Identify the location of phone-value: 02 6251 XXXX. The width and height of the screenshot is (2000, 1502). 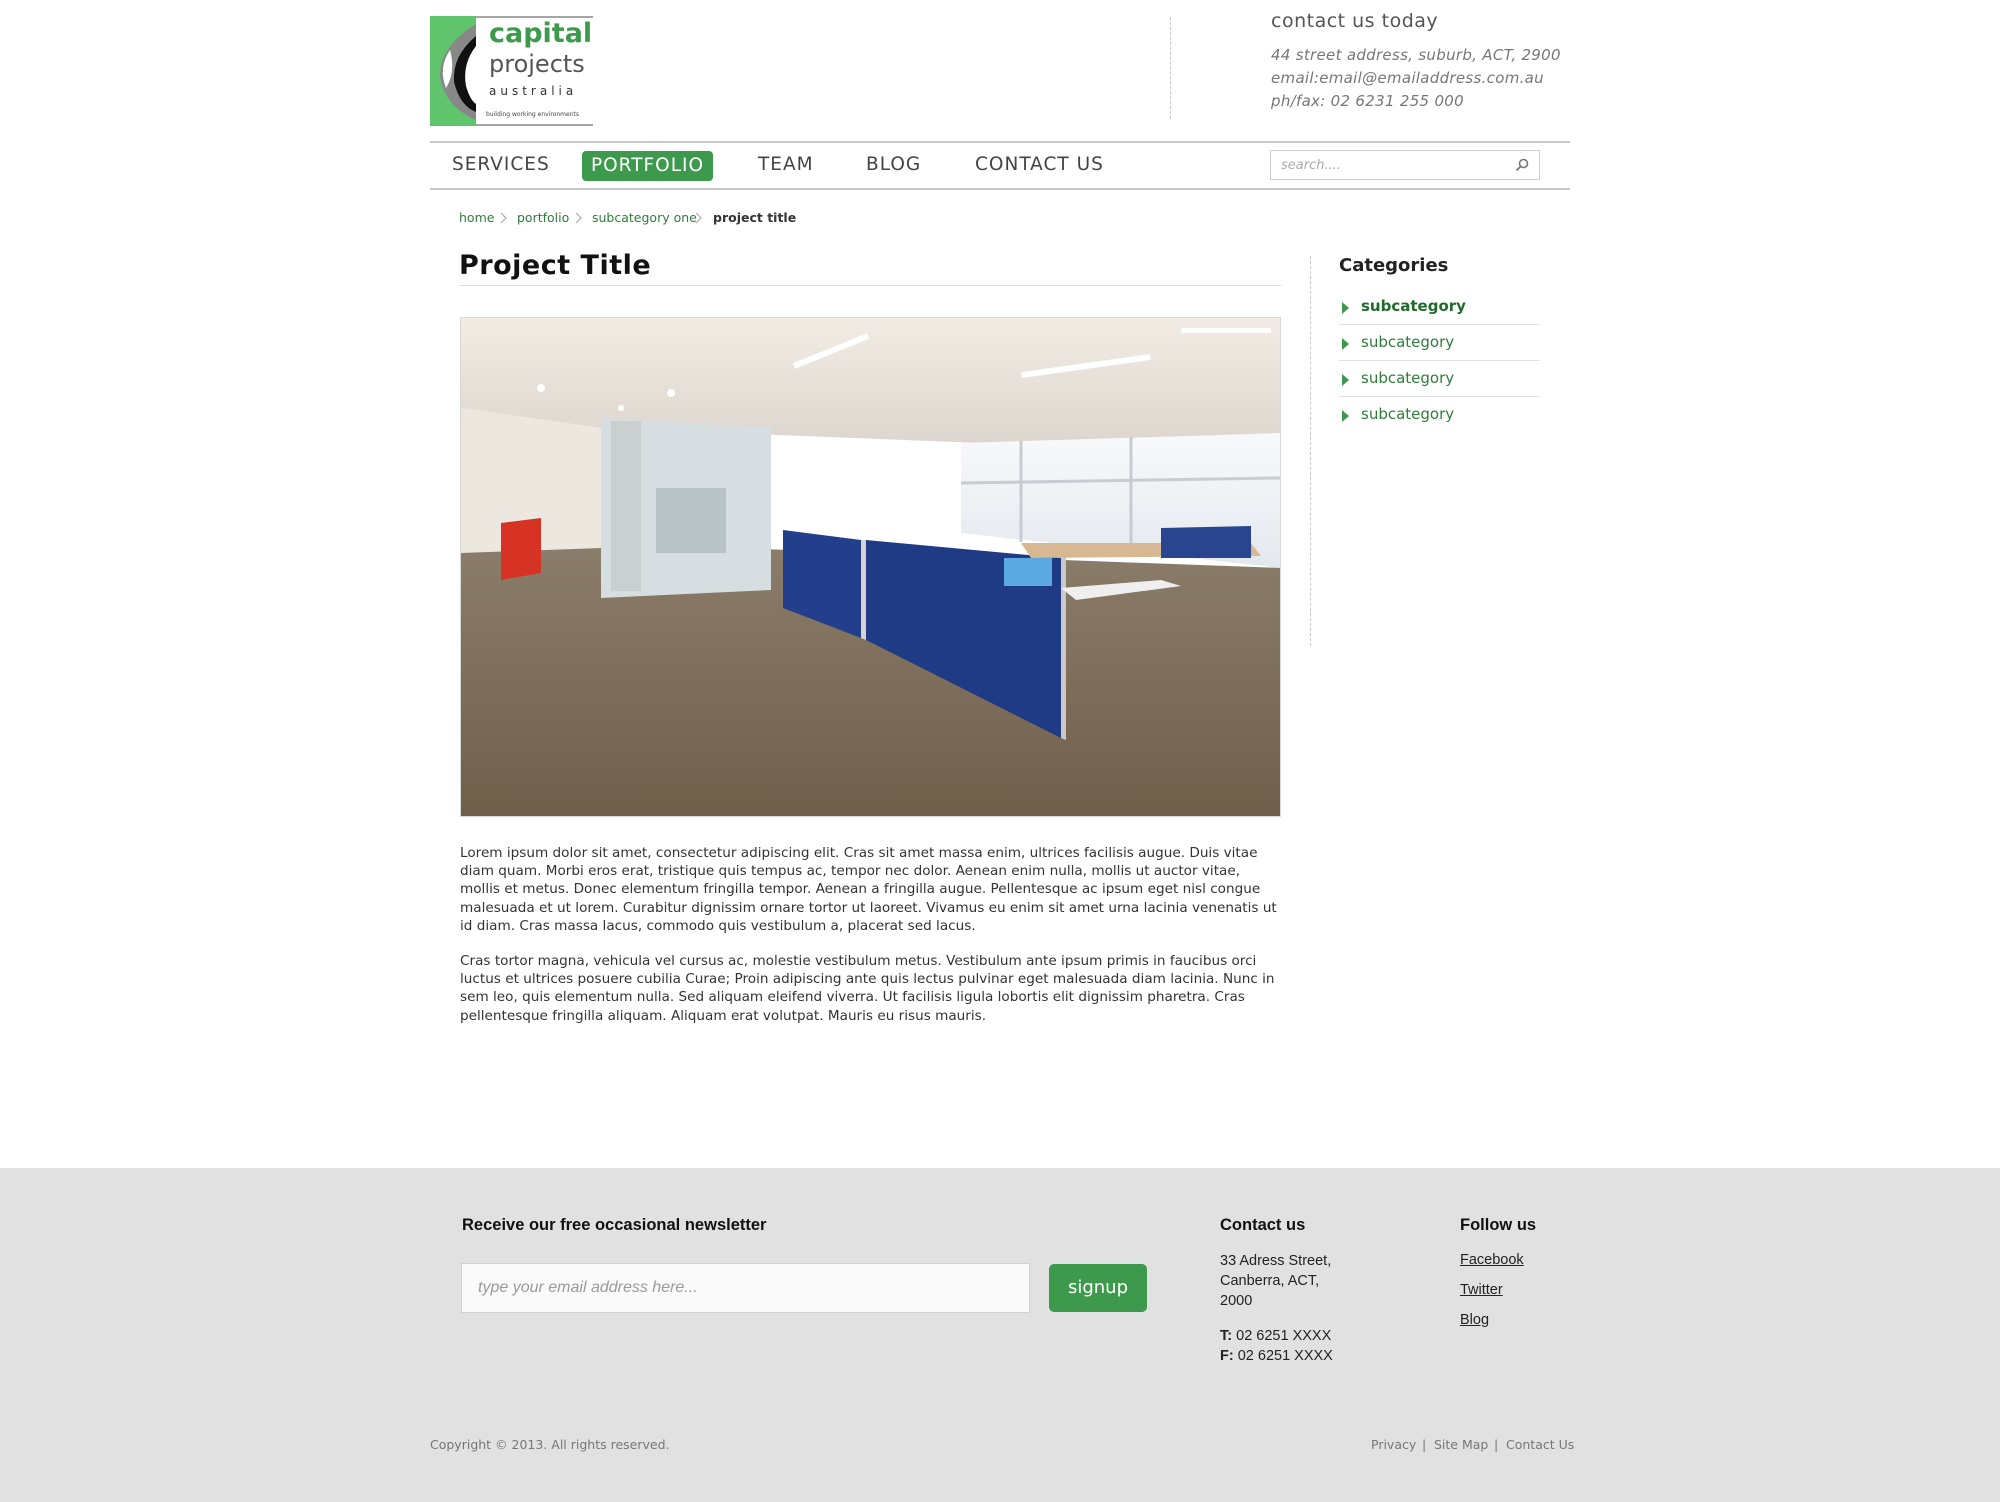
(1284, 1336).